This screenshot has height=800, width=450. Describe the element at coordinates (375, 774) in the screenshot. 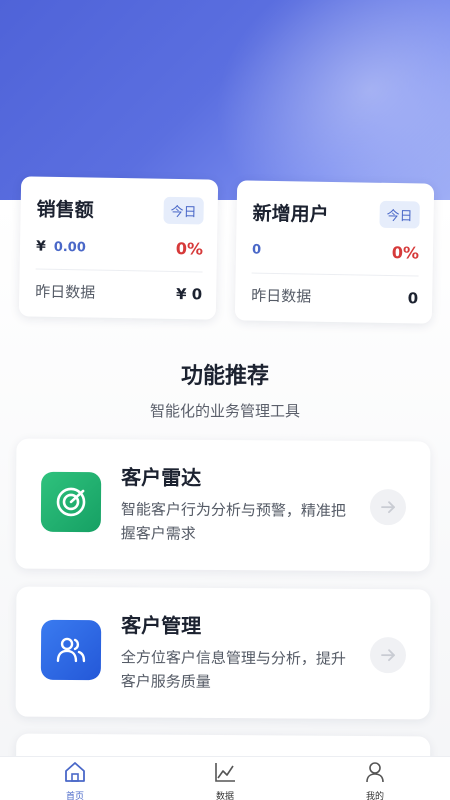

I see `person-icon` at that location.